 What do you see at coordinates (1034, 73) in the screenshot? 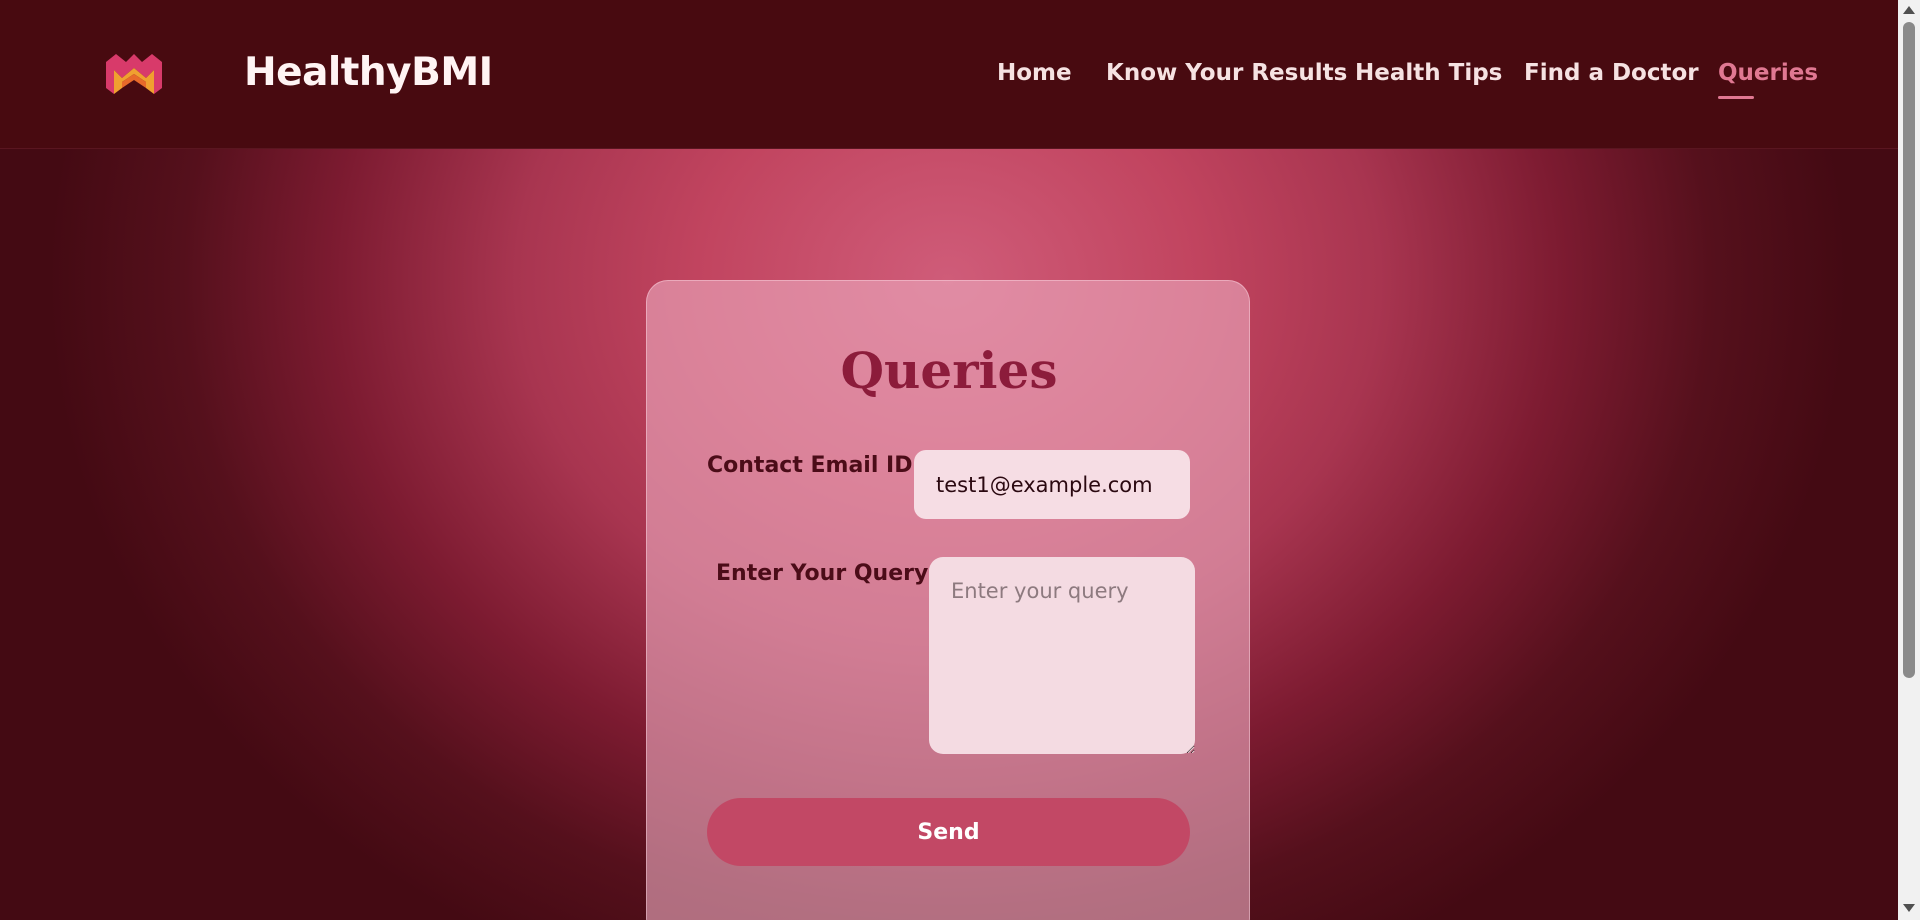
I see `nav-home: Home` at bounding box center [1034, 73].